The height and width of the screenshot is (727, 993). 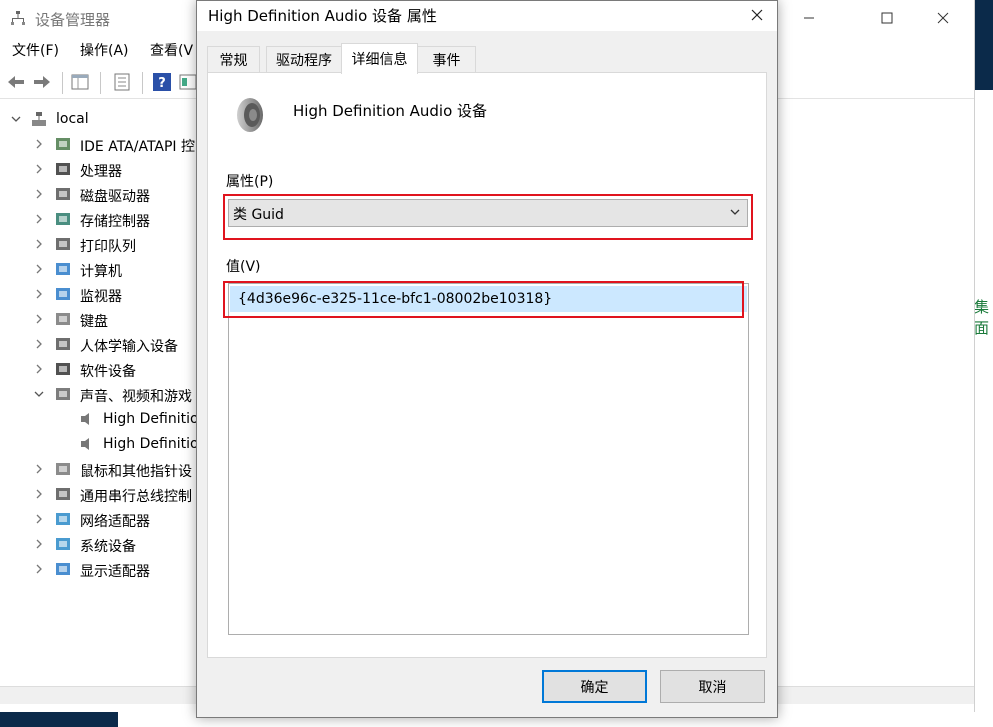 I want to click on taskbar-fragment, so click(x=59, y=719).